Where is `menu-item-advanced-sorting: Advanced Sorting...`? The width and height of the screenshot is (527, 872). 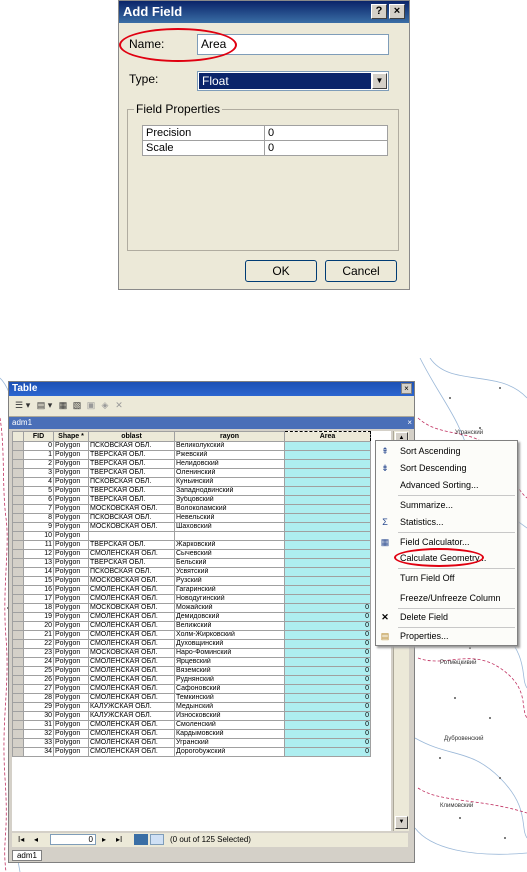 menu-item-advanced-sorting: Advanced Sorting... is located at coordinates (446, 485).